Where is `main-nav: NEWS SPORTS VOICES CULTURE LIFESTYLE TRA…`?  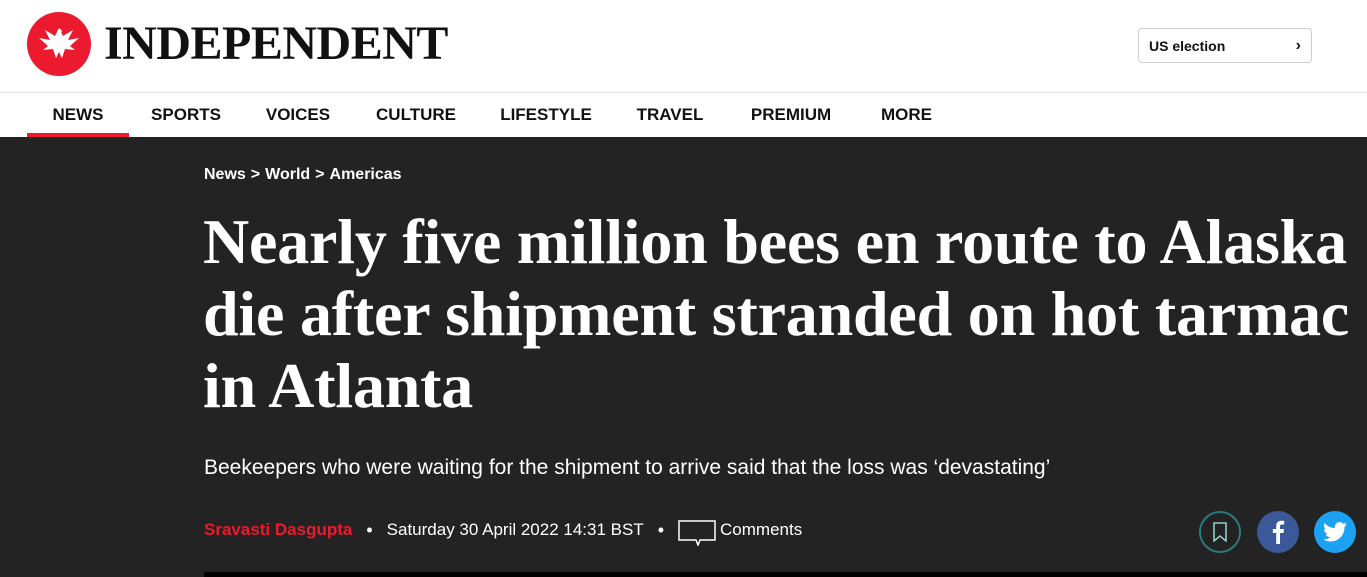 main-nav: NEWS SPORTS VOICES CULTURE LIFESTYLE TRA… is located at coordinates (683, 114).